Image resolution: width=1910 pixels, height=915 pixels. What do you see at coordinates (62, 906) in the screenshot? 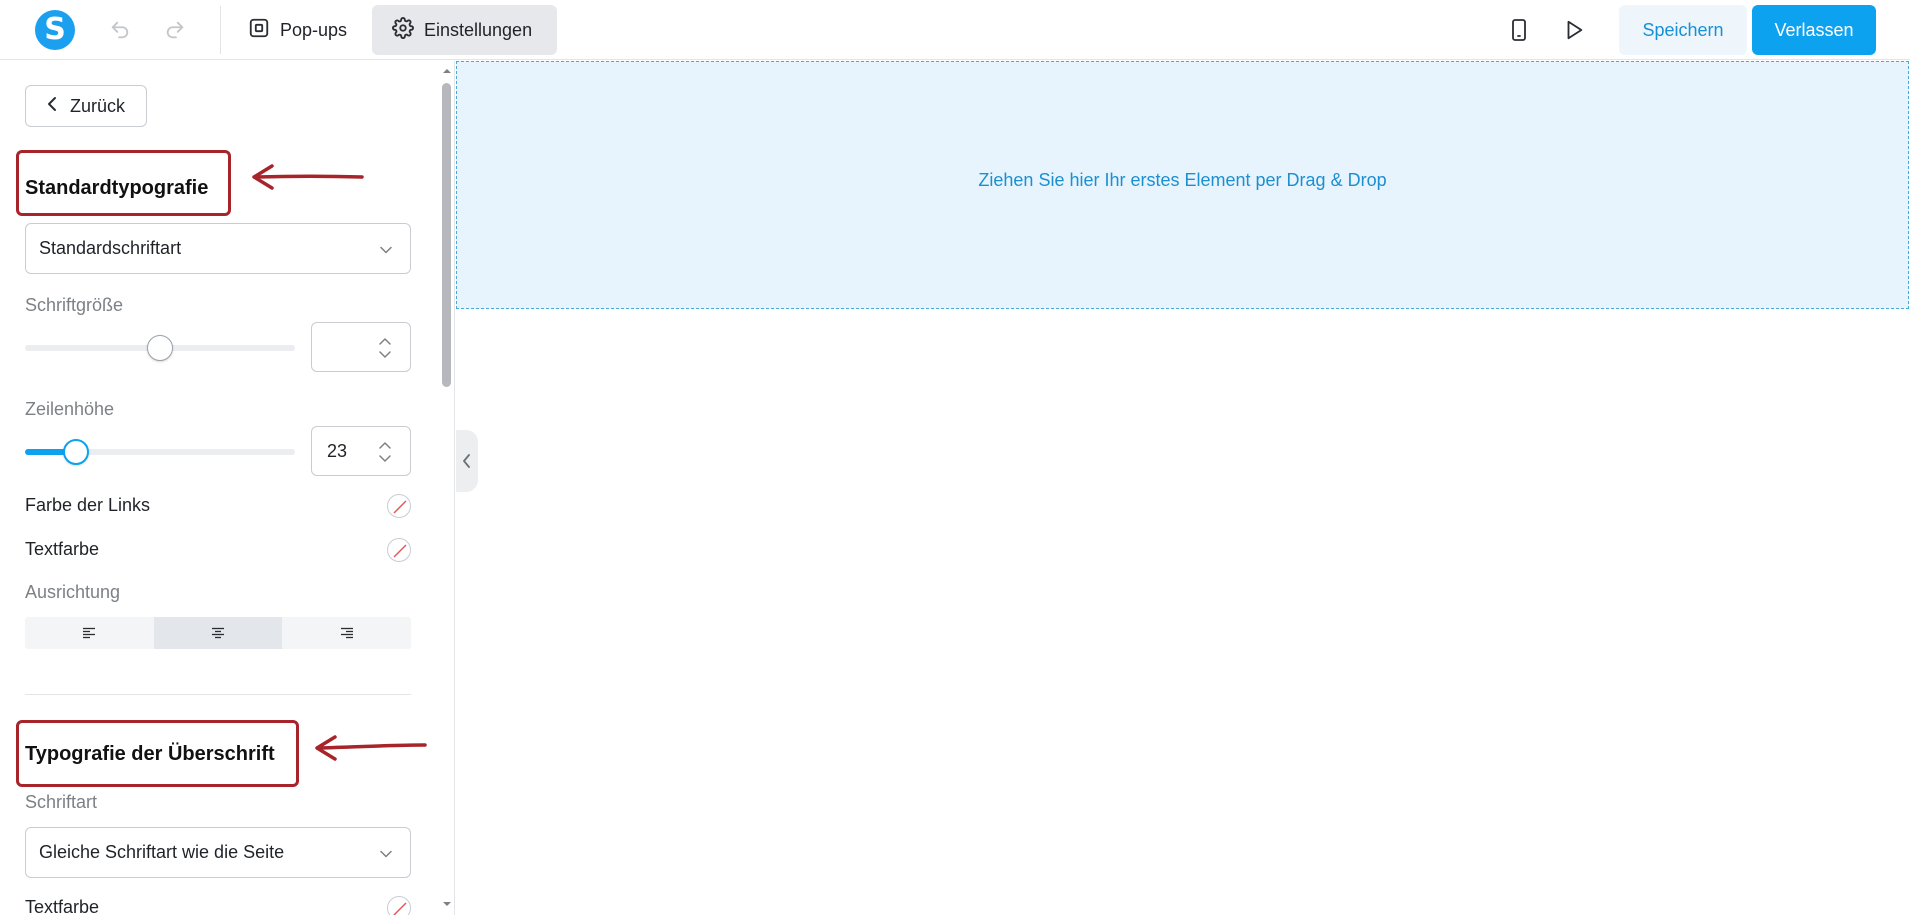
I see `heading-text-color-label: Textfarbe` at bounding box center [62, 906].